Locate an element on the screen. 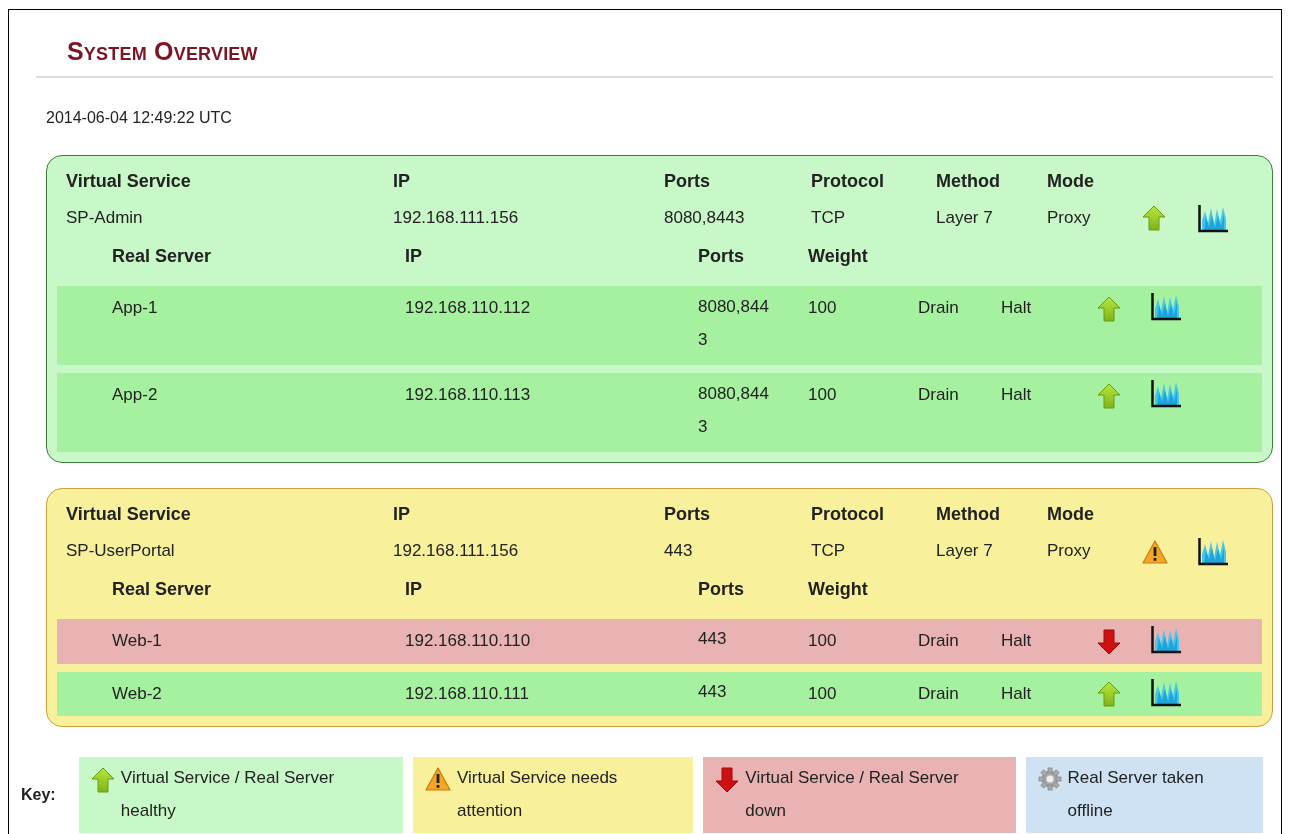  service-name: SP-UserPortal is located at coordinates (120, 551).